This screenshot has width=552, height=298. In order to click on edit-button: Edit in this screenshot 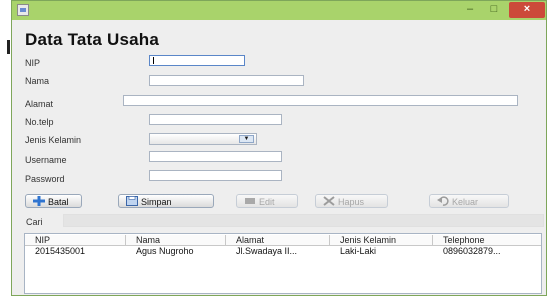, I will do `click(267, 201)`.